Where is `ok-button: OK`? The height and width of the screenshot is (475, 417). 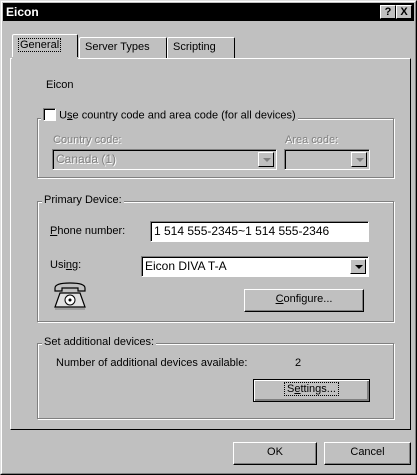
ok-button: OK is located at coordinates (275, 453).